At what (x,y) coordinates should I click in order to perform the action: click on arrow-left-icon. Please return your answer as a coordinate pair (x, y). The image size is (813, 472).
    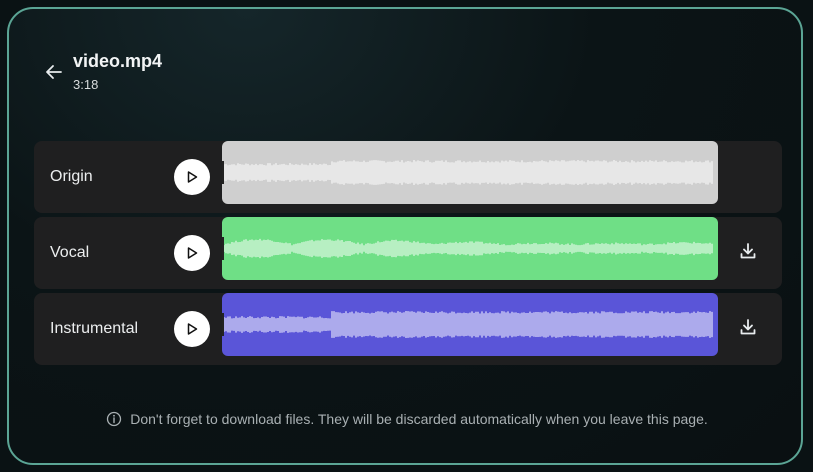
    Looking at the image, I should click on (54, 72).